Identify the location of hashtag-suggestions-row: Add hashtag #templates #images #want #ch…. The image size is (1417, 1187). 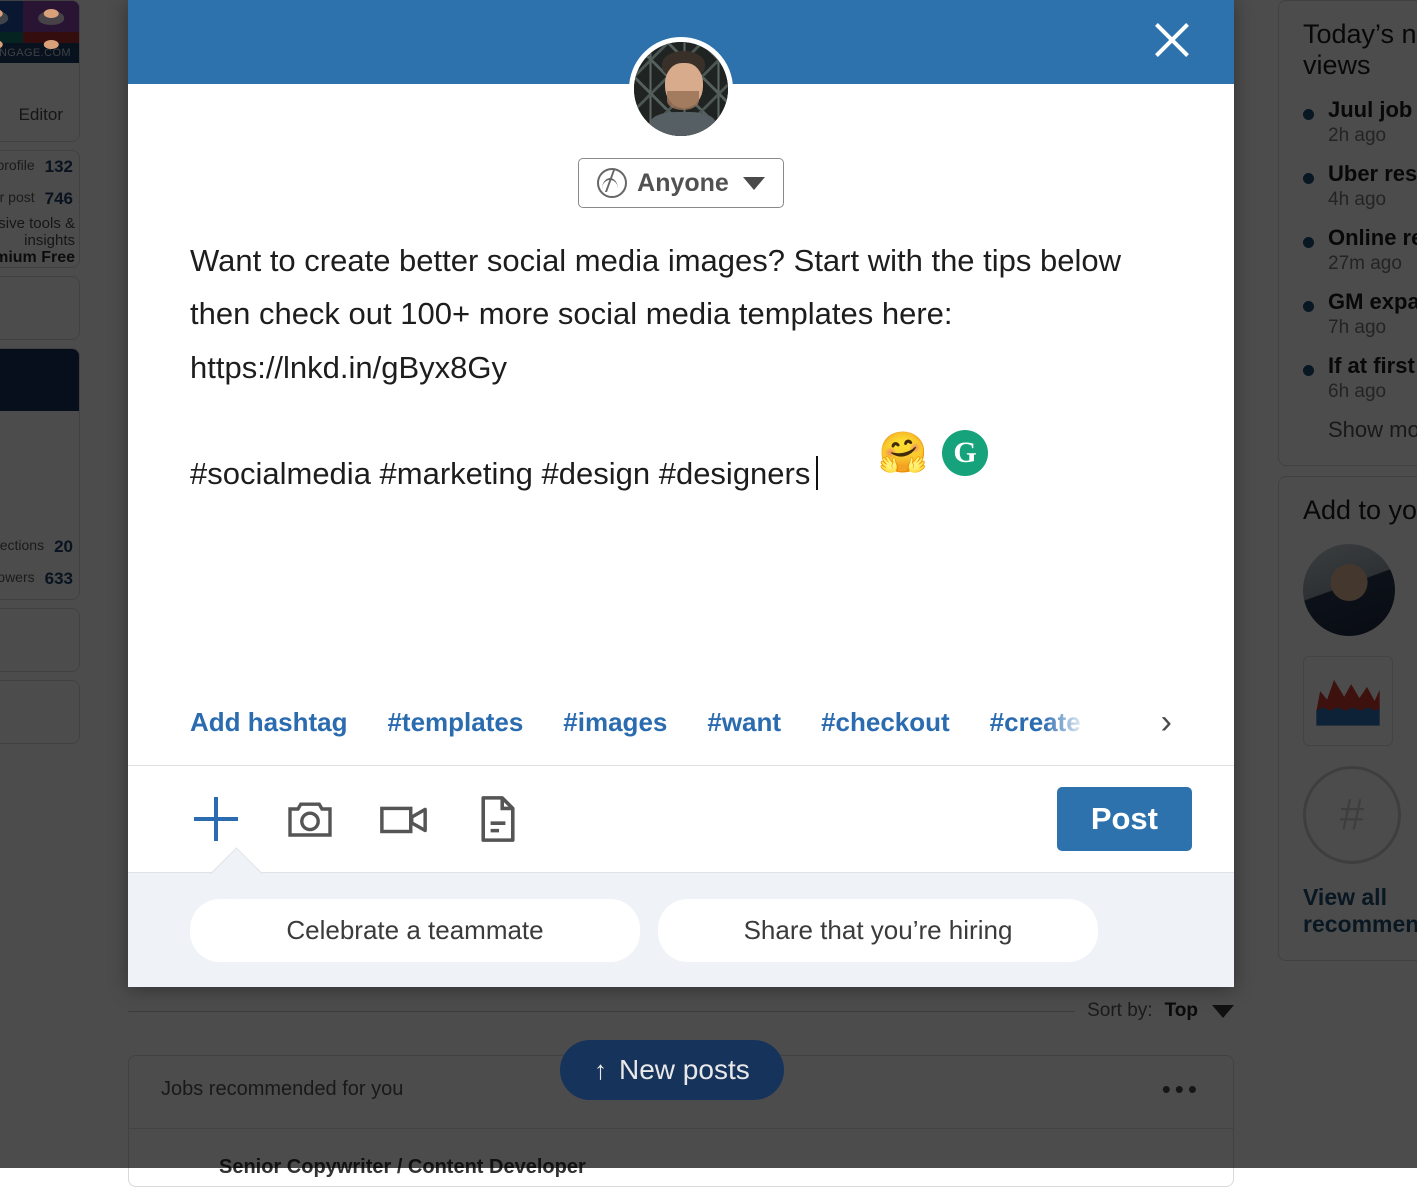
(681, 722).